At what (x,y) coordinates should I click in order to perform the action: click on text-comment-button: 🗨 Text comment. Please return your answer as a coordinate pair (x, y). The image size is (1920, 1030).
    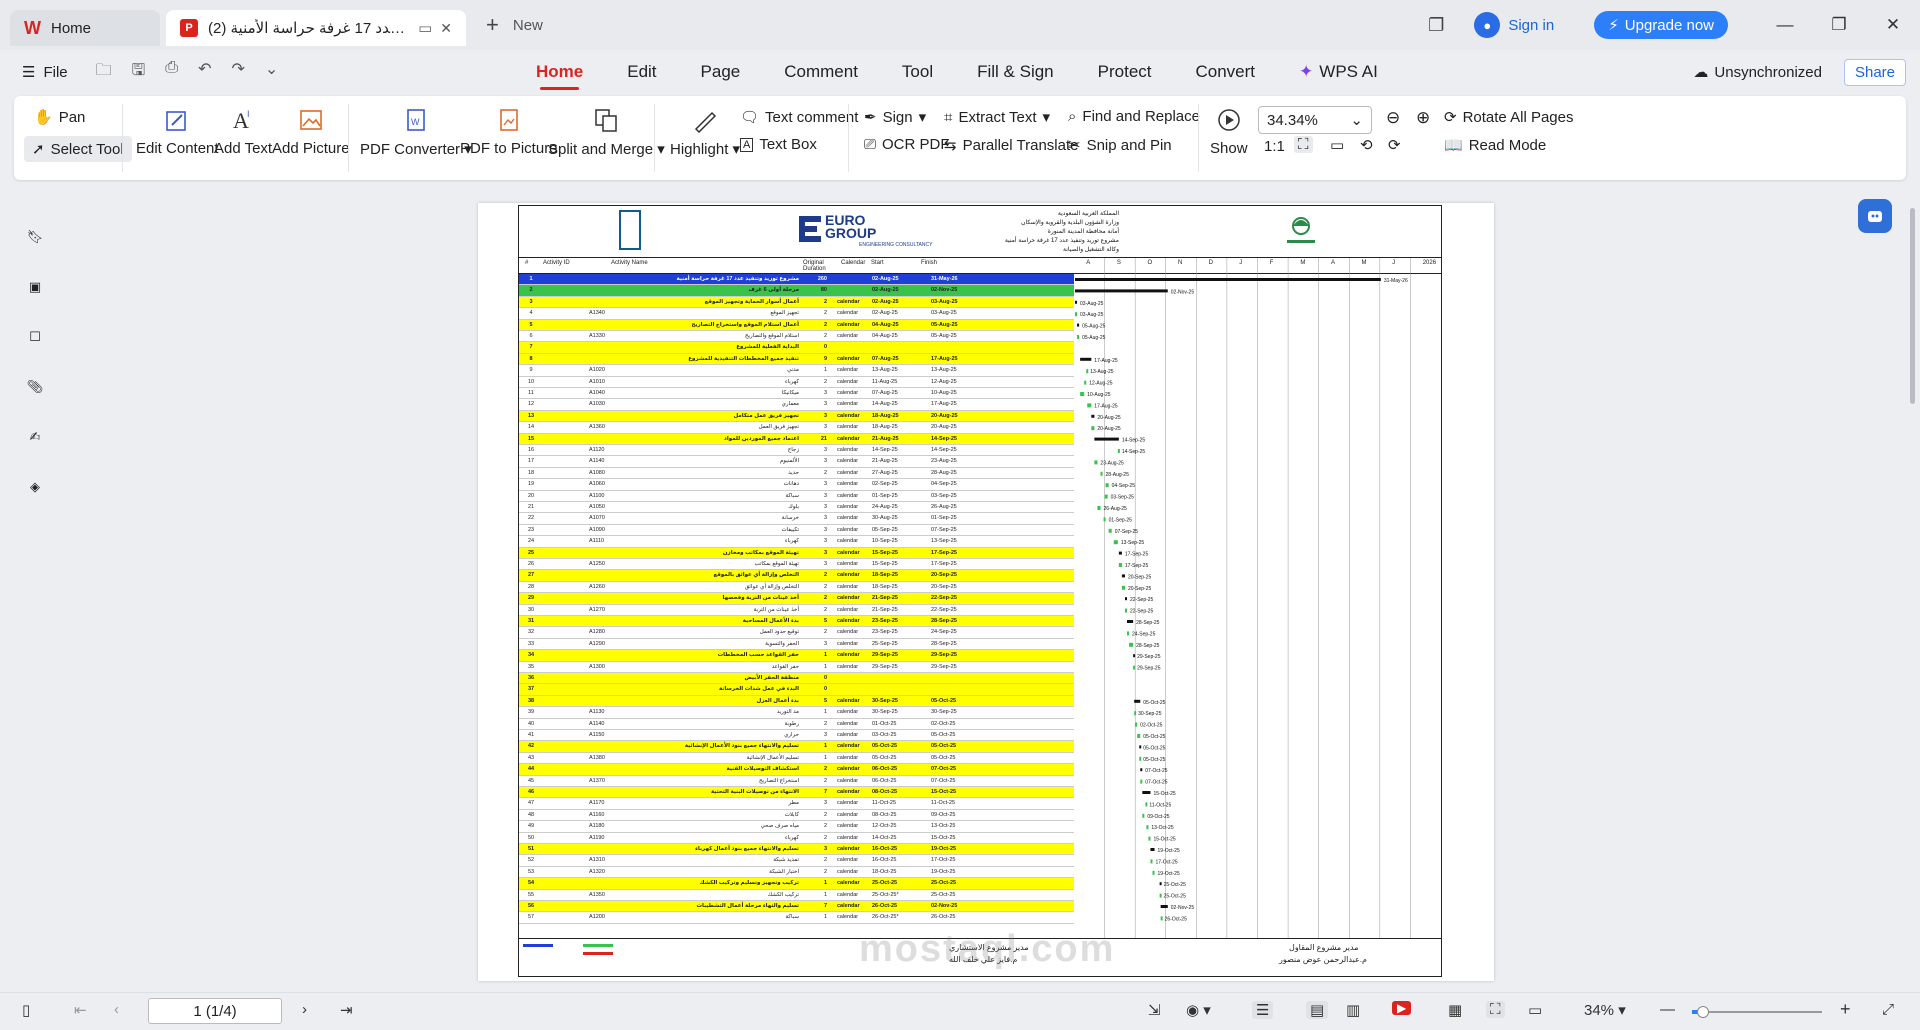
    Looking at the image, I should click on (799, 117).